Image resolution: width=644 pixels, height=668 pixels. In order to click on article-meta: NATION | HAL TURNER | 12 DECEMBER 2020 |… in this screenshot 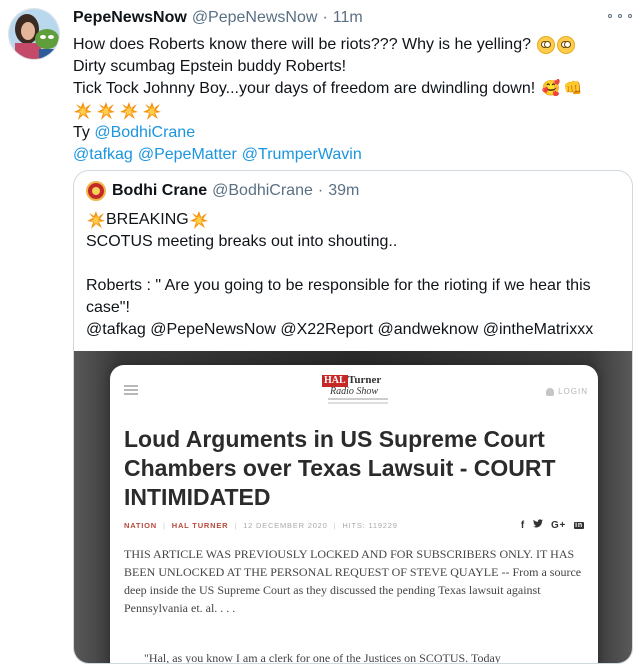, I will do `click(354, 525)`.